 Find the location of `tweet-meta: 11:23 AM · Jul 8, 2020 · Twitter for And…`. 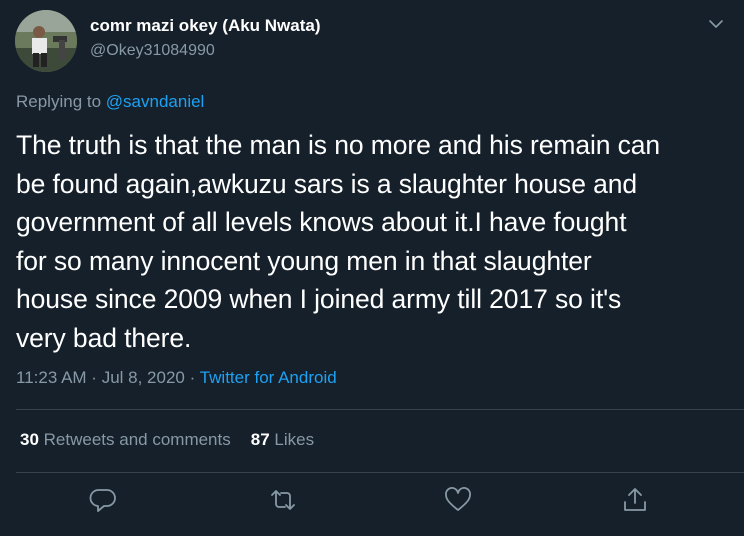

tweet-meta: 11:23 AM · Jul 8, 2020 · Twitter for And… is located at coordinates (176, 378).